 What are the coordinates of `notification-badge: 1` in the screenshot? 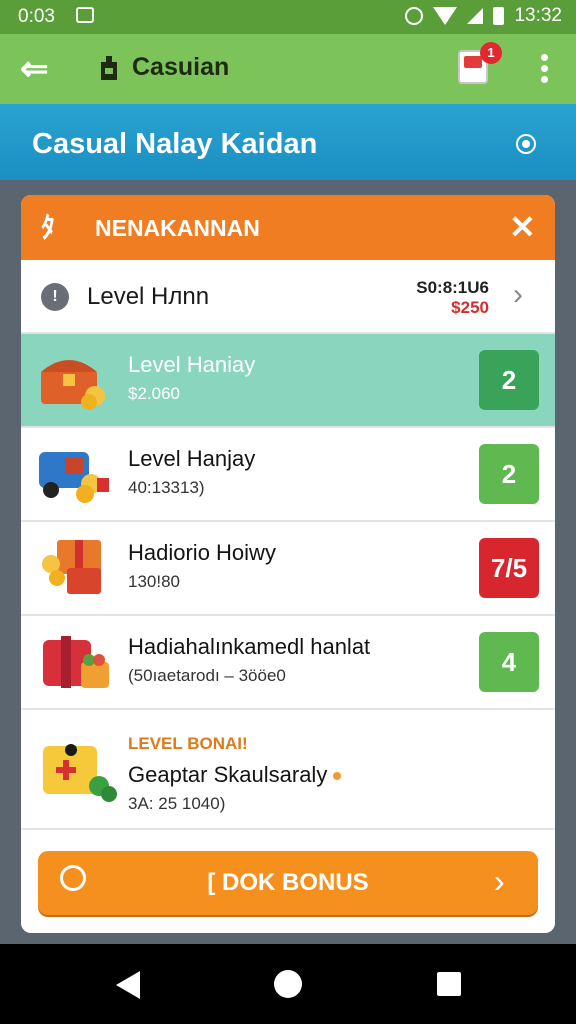 It's located at (491, 53).